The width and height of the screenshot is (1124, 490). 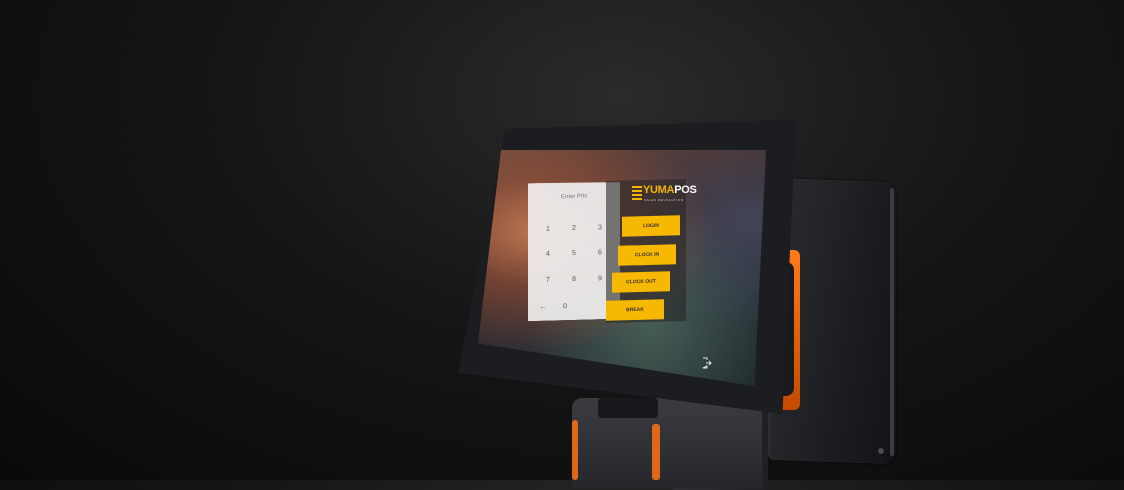 What do you see at coordinates (685, 190) in the screenshot?
I see `brand-secondary: POS` at bounding box center [685, 190].